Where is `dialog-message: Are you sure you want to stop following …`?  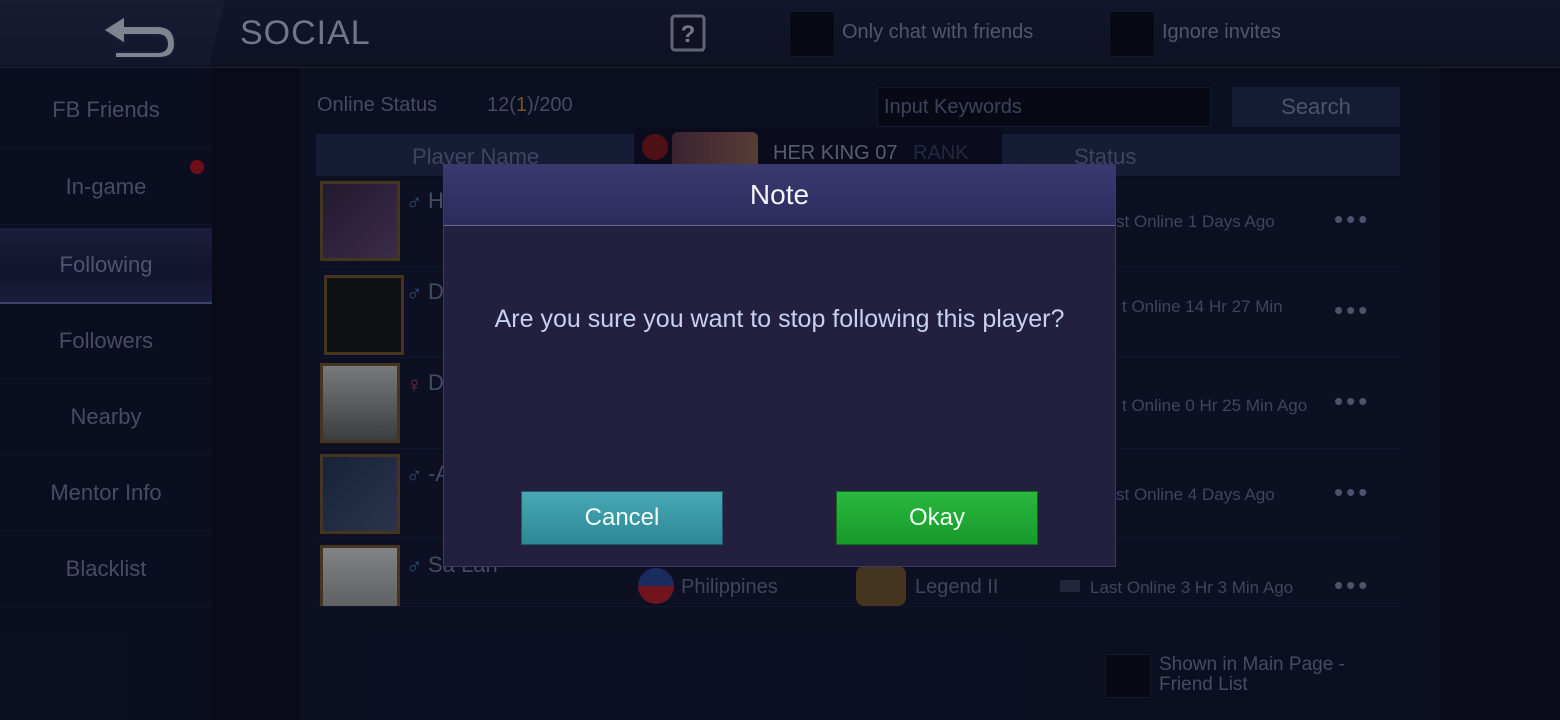
dialog-message: Are you sure you want to stop following … is located at coordinates (779, 319).